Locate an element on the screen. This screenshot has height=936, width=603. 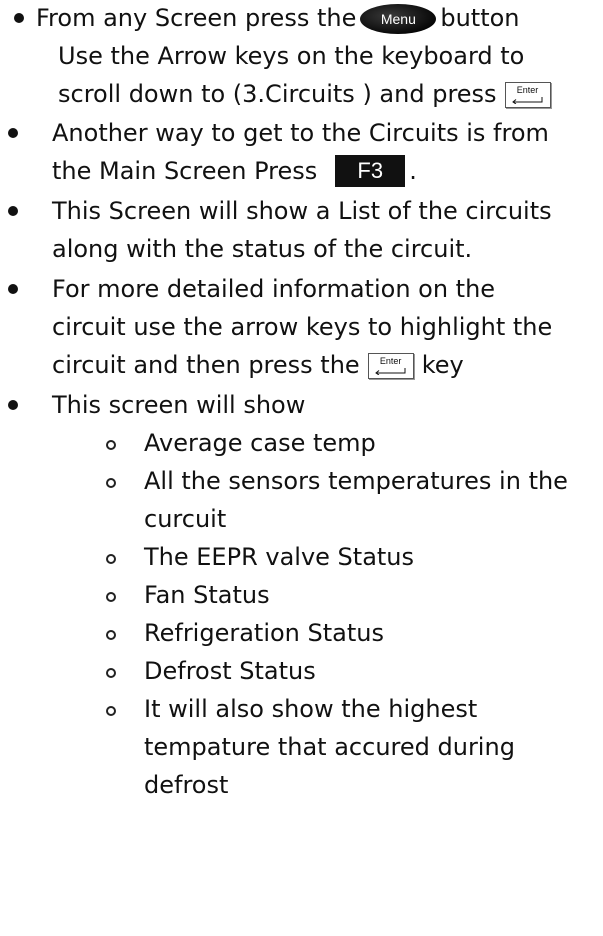
sub-item-6: Defrost Status is located at coordinates (230, 671).